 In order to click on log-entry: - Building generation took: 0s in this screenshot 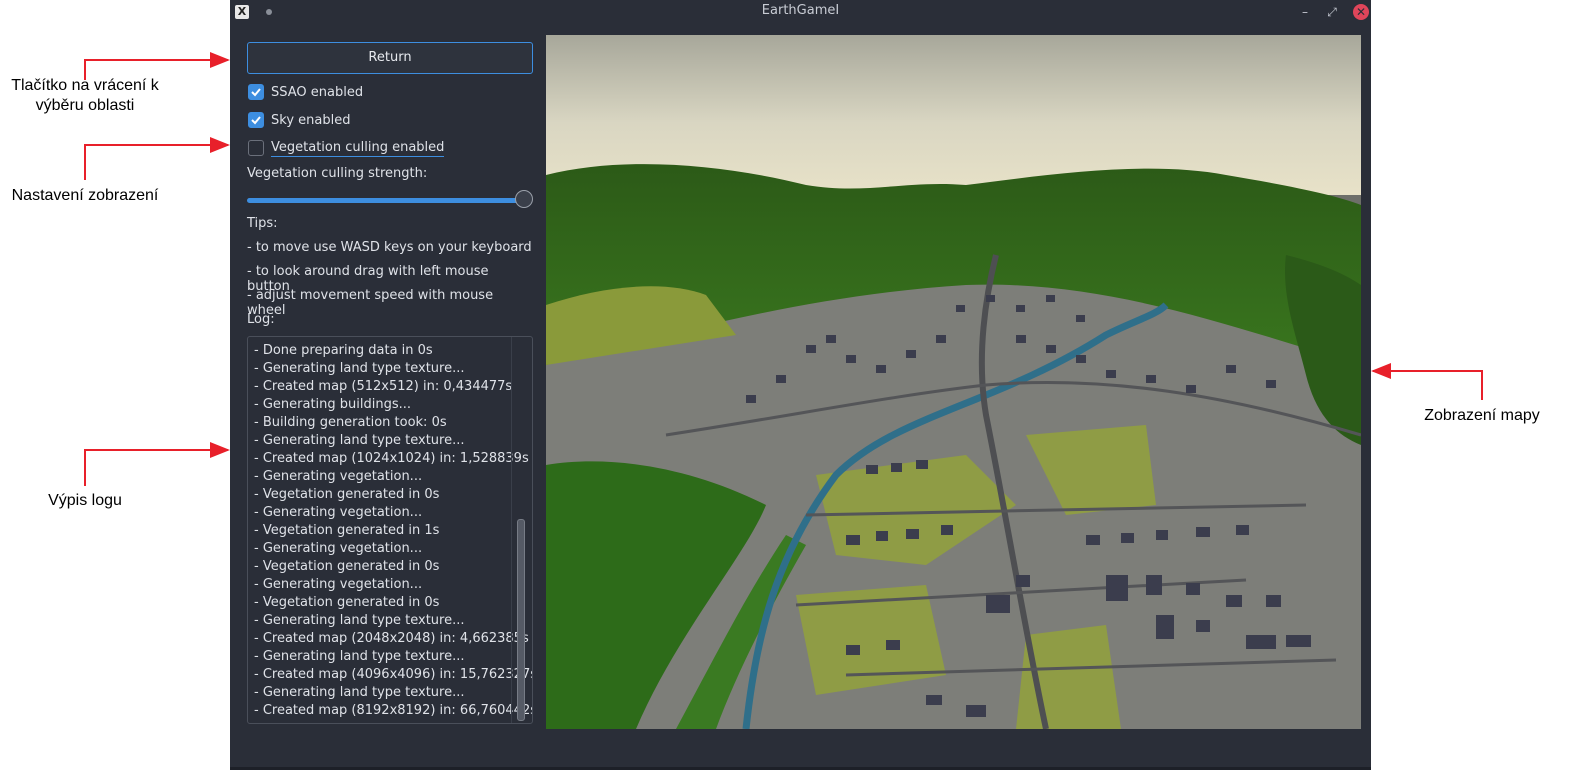, I will do `click(350, 422)`.